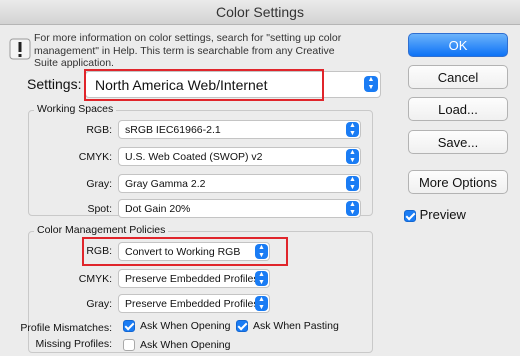 The height and width of the screenshot is (356, 520). What do you see at coordinates (95, 157) in the screenshot?
I see `ws-cmyk-label: CMYK:` at bounding box center [95, 157].